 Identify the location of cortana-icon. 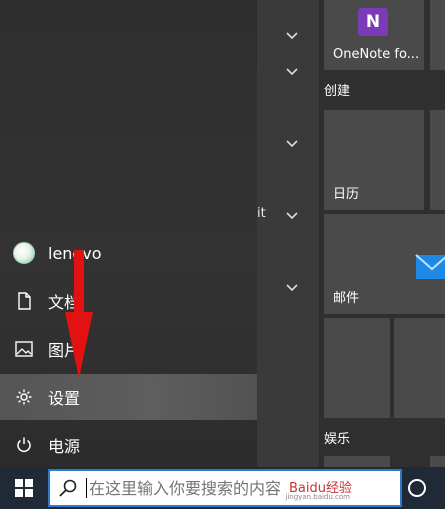
(417, 488).